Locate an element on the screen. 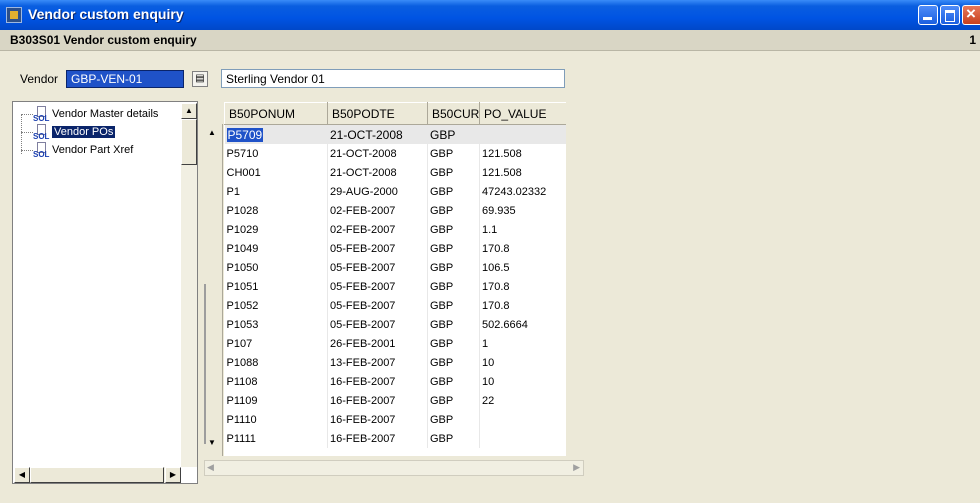 This screenshot has height=503, width=980. scroll-left-icon: ◀ is located at coordinates (210, 467).